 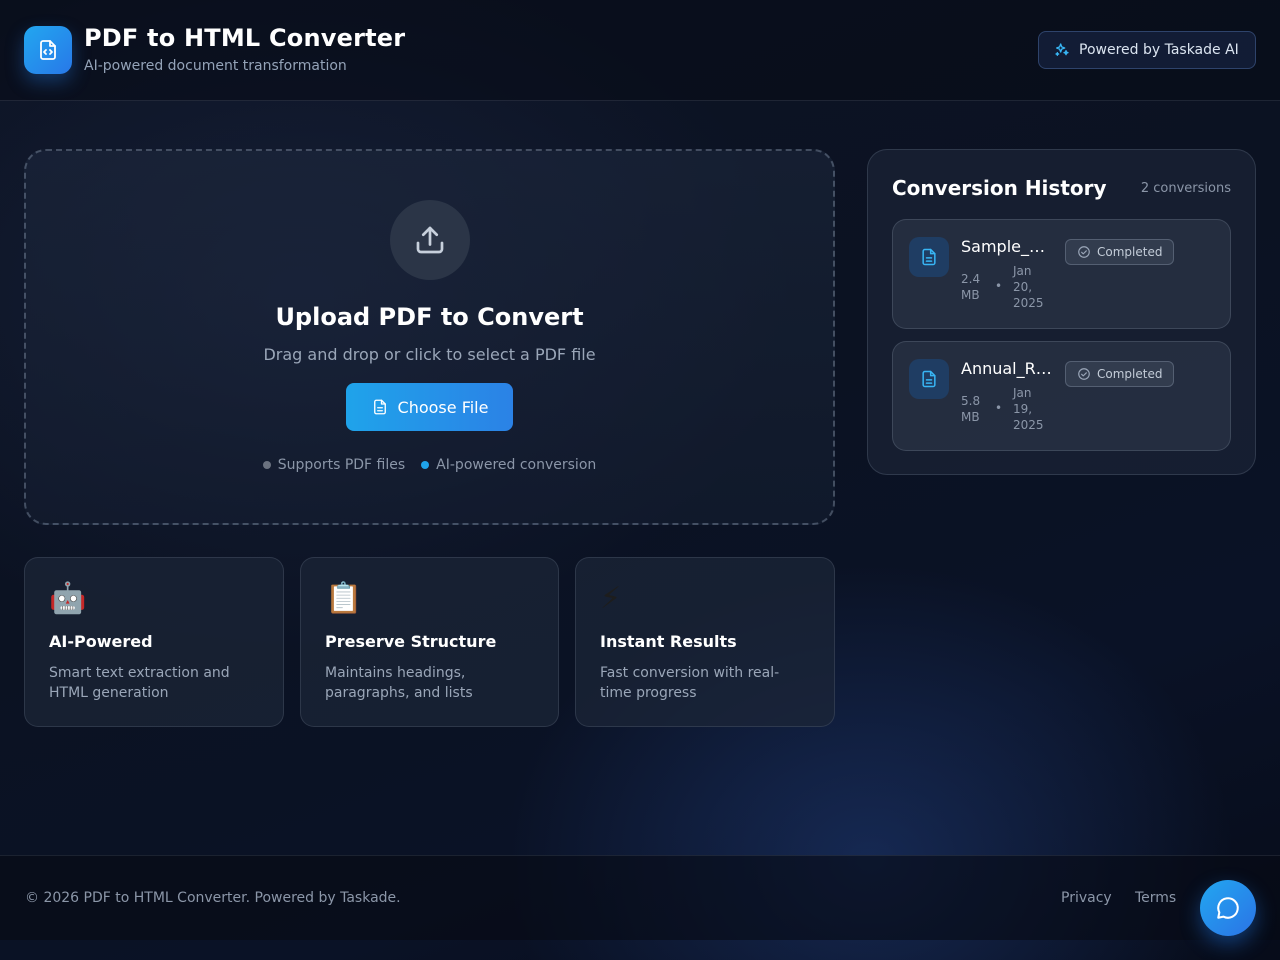 I want to click on terms-link: Terms, so click(x=1155, y=898).